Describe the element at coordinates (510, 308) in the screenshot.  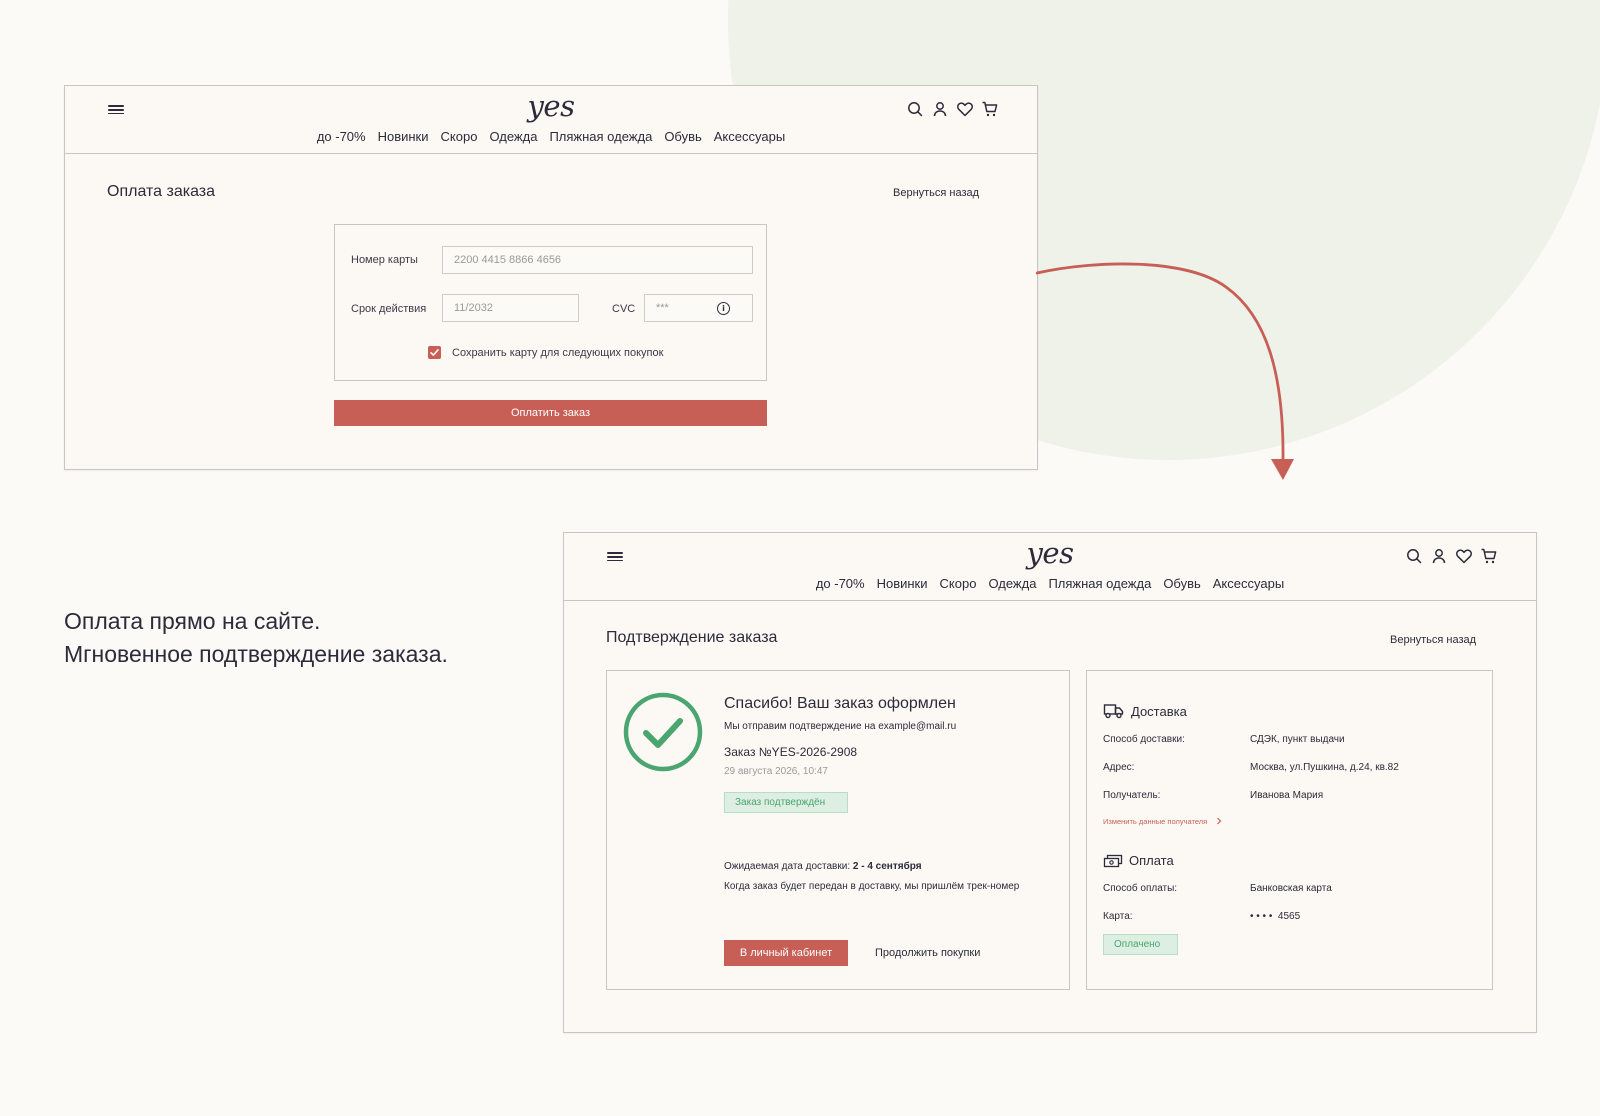
I see `expiry-input: 11/2032` at that location.